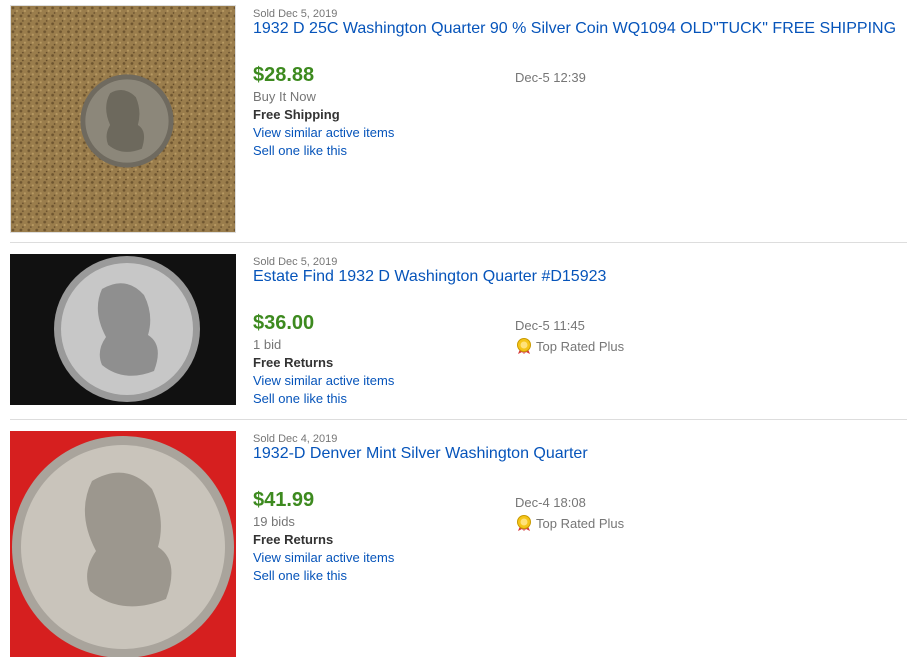  Describe the element at coordinates (300, 575) in the screenshot. I see `sell-one-like-this-link: Sell one like this` at that location.